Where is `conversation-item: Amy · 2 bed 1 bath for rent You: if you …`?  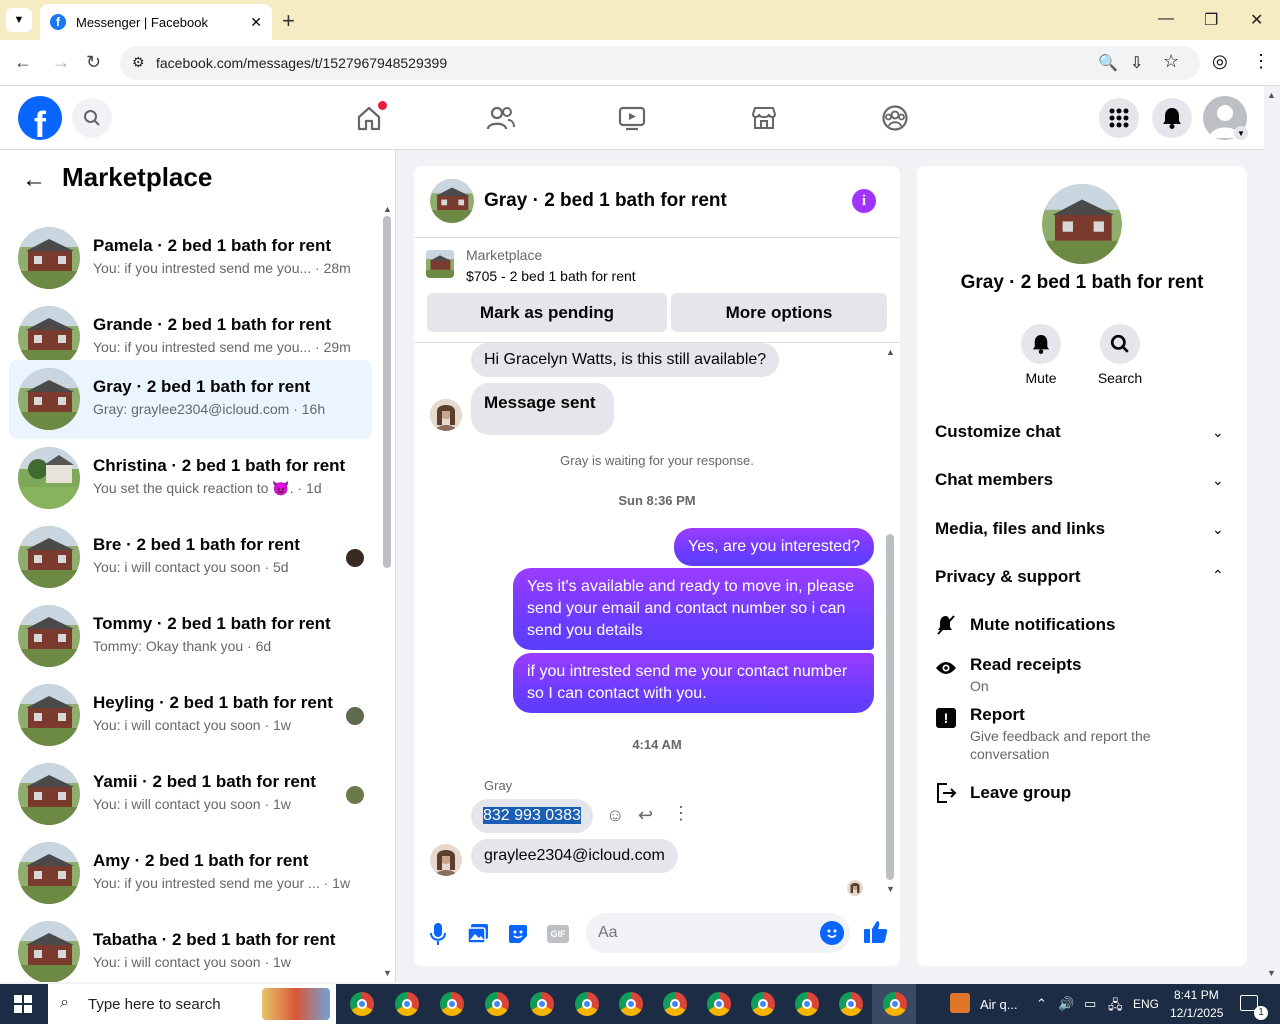
conversation-item: Amy · 2 bed 1 bath for rent You: if you … is located at coordinates (190, 873).